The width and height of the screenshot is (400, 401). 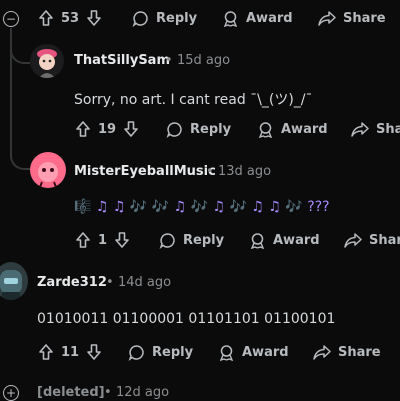 What do you see at coordinates (186, 319) in the screenshot?
I see `comment-text: 01010011 01100001 01101101 01100101` at bounding box center [186, 319].